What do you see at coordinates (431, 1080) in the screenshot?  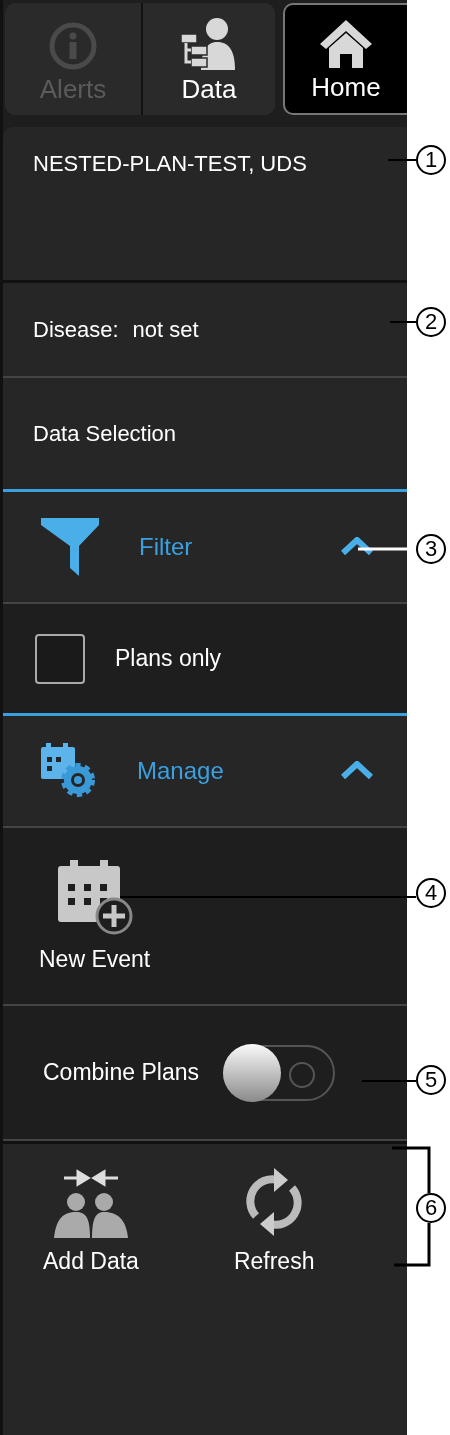 I see `callout-number: 5` at bounding box center [431, 1080].